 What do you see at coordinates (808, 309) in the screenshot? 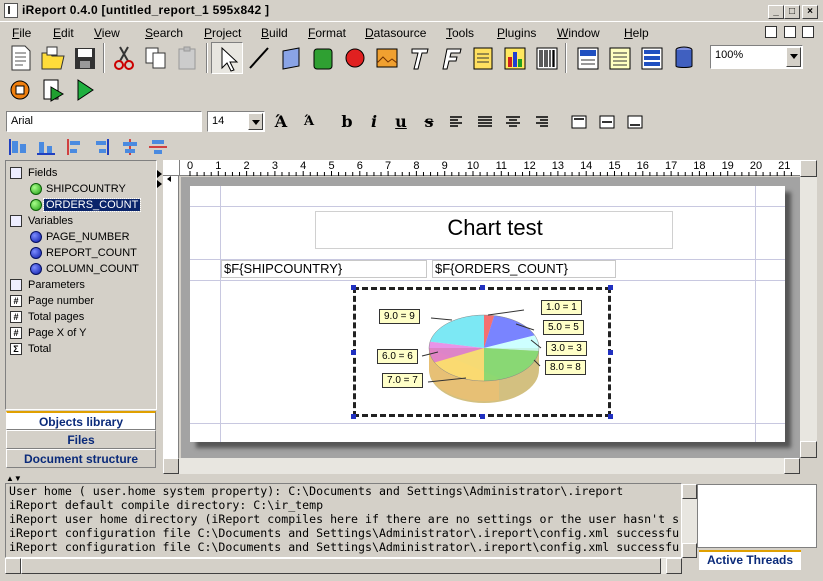
I see `canvas-vertical-scrollbar` at bounding box center [808, 309].